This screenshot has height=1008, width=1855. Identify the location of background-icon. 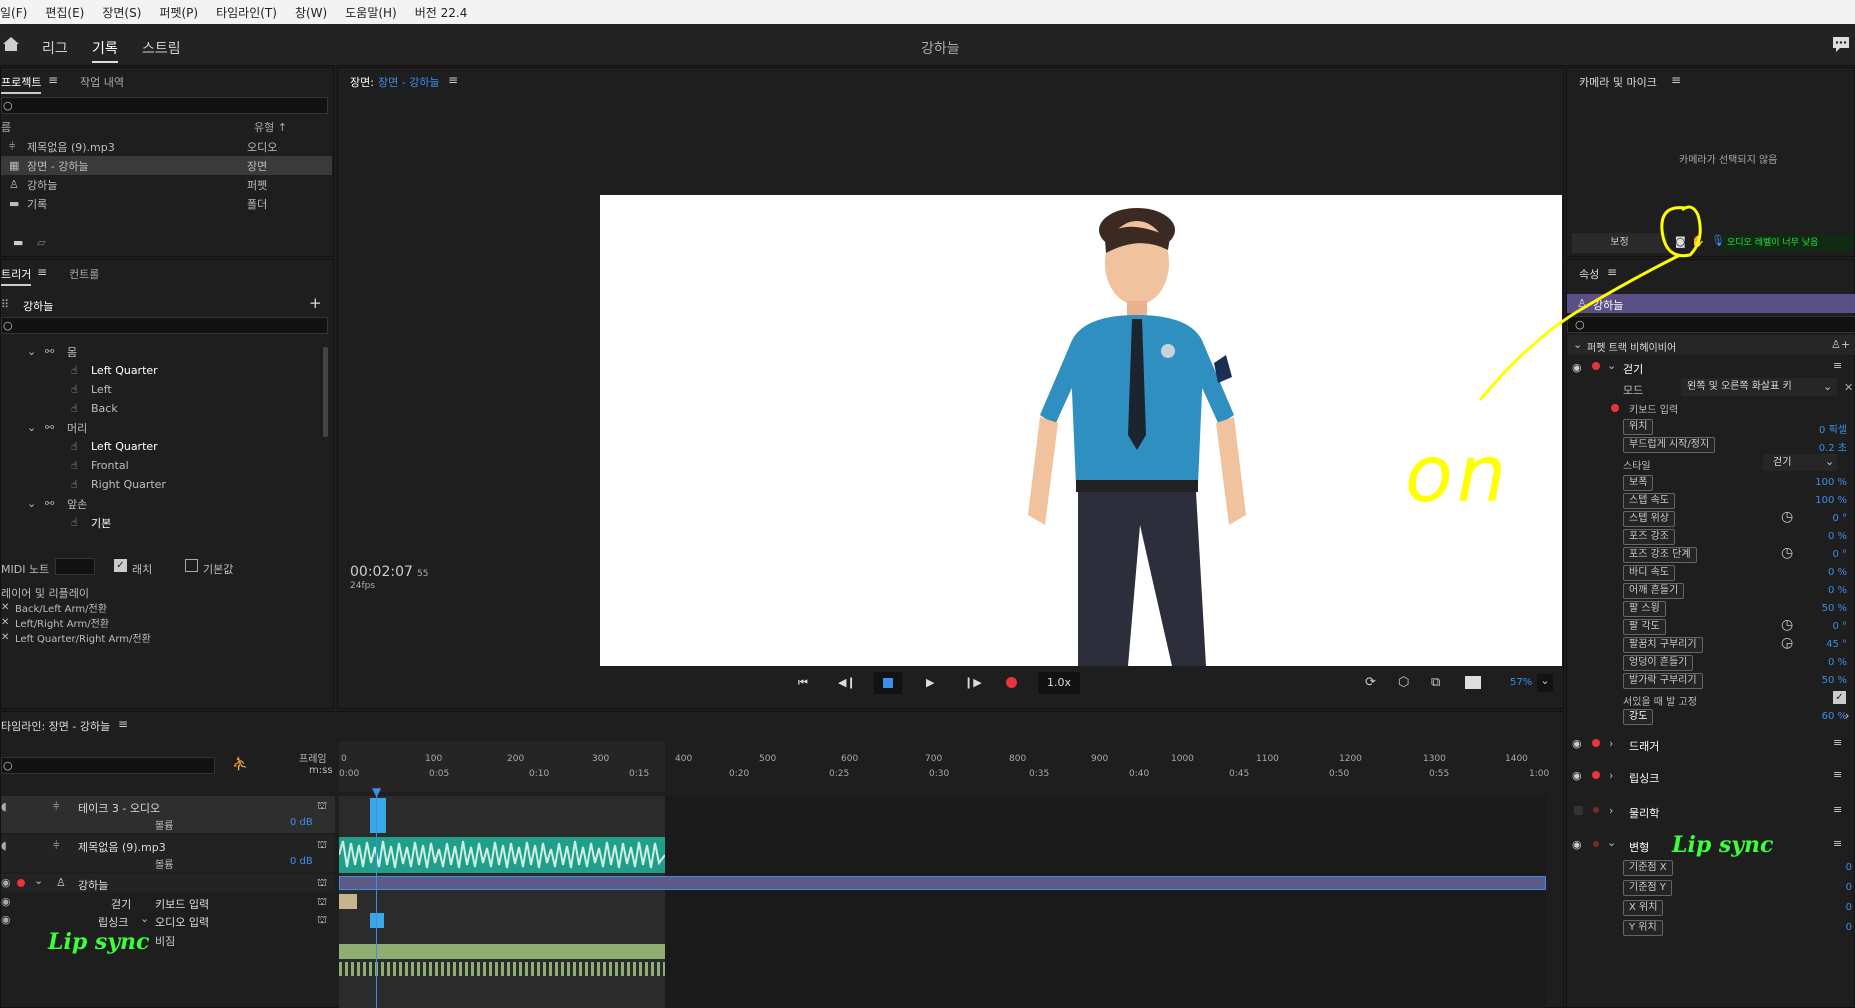
(1473, 682).